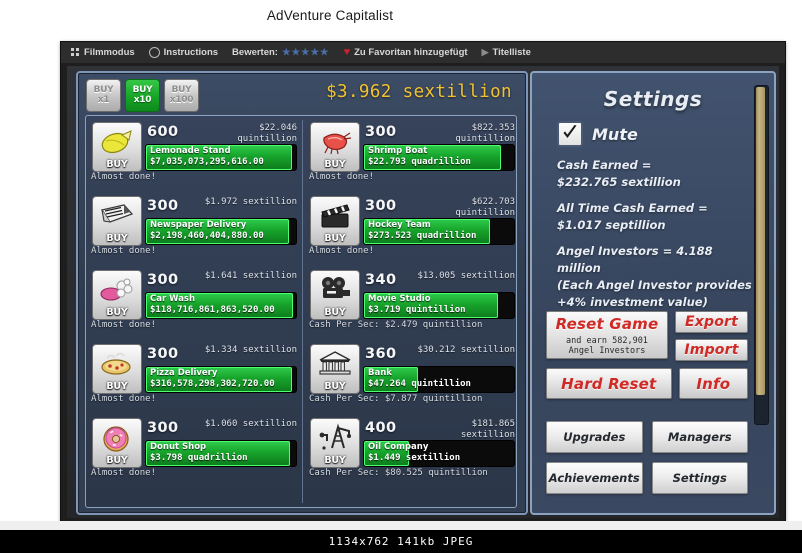  I want to click on business-quantity: 340, so click(381, 280).